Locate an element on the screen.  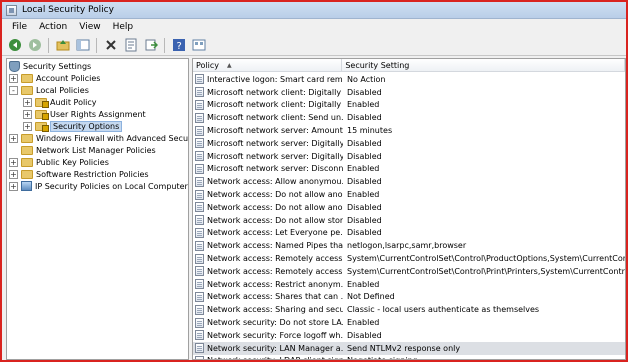
column-header-policy: Policy ▲ is located at coordinates (268, 65).